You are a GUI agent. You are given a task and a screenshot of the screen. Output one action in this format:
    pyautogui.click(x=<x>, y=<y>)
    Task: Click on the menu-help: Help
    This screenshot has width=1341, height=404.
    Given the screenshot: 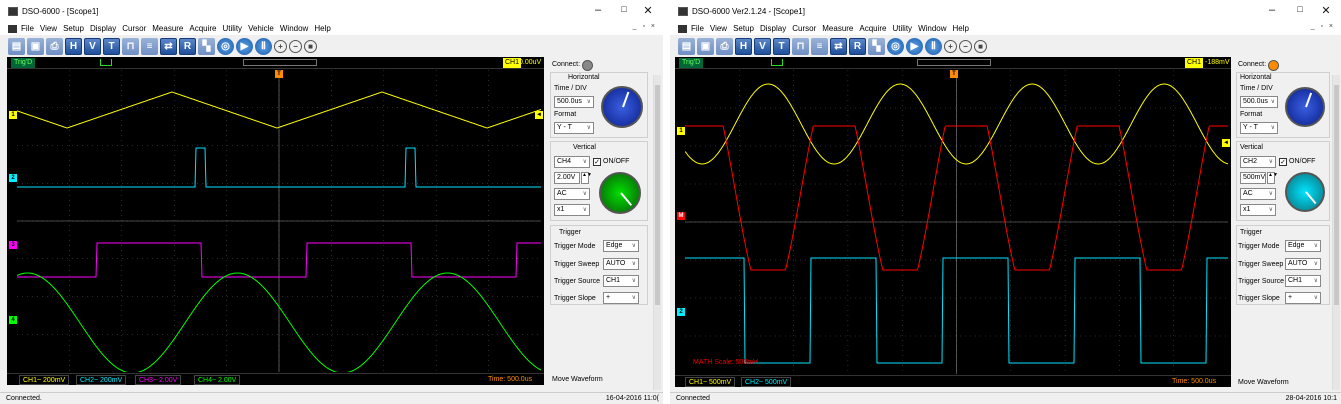 What is the action you would take?
    pyautogui.click(x=322, y=28)
    